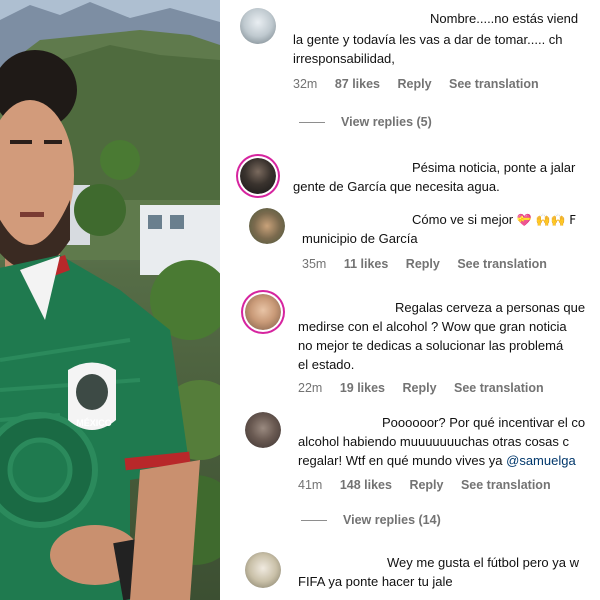 This screenshot has height=600, width=600. Describe the element at coordinates (494, 167) in the screenshot. I see `comment-text: Pésima noticia, ponte a jalar` at that location.